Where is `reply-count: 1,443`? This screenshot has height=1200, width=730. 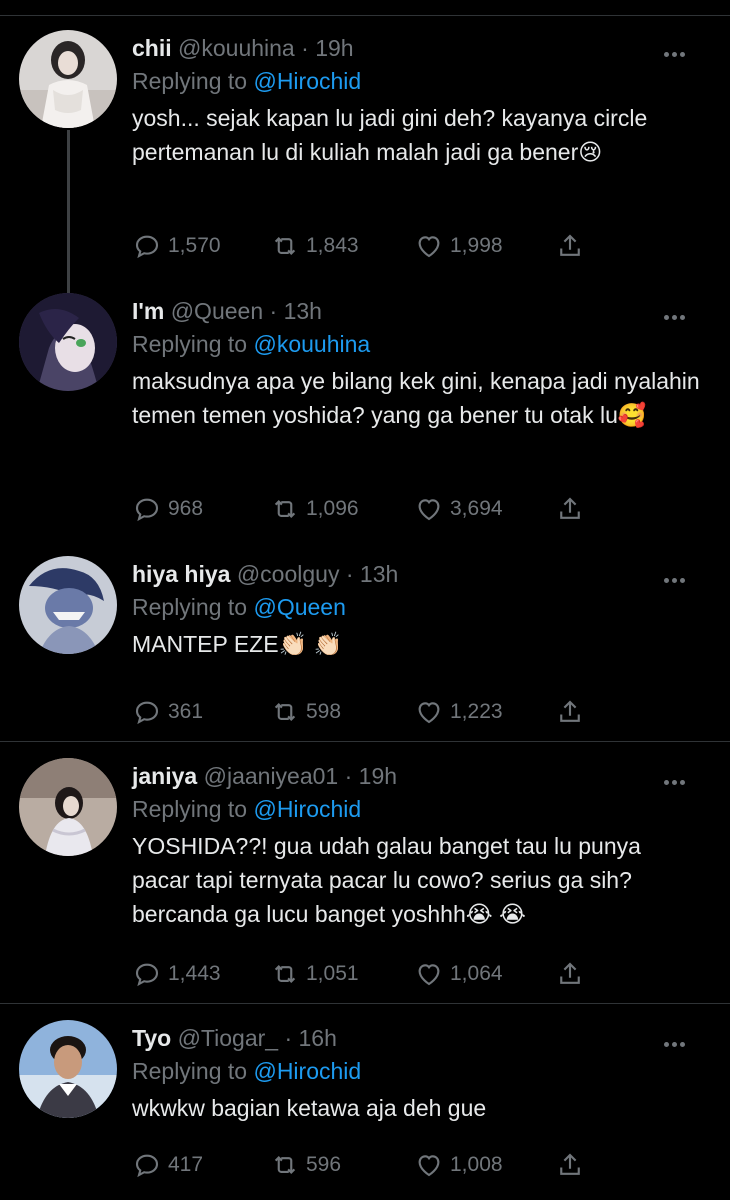
reply-count: 1,443 is located at coordinates (194, 973).